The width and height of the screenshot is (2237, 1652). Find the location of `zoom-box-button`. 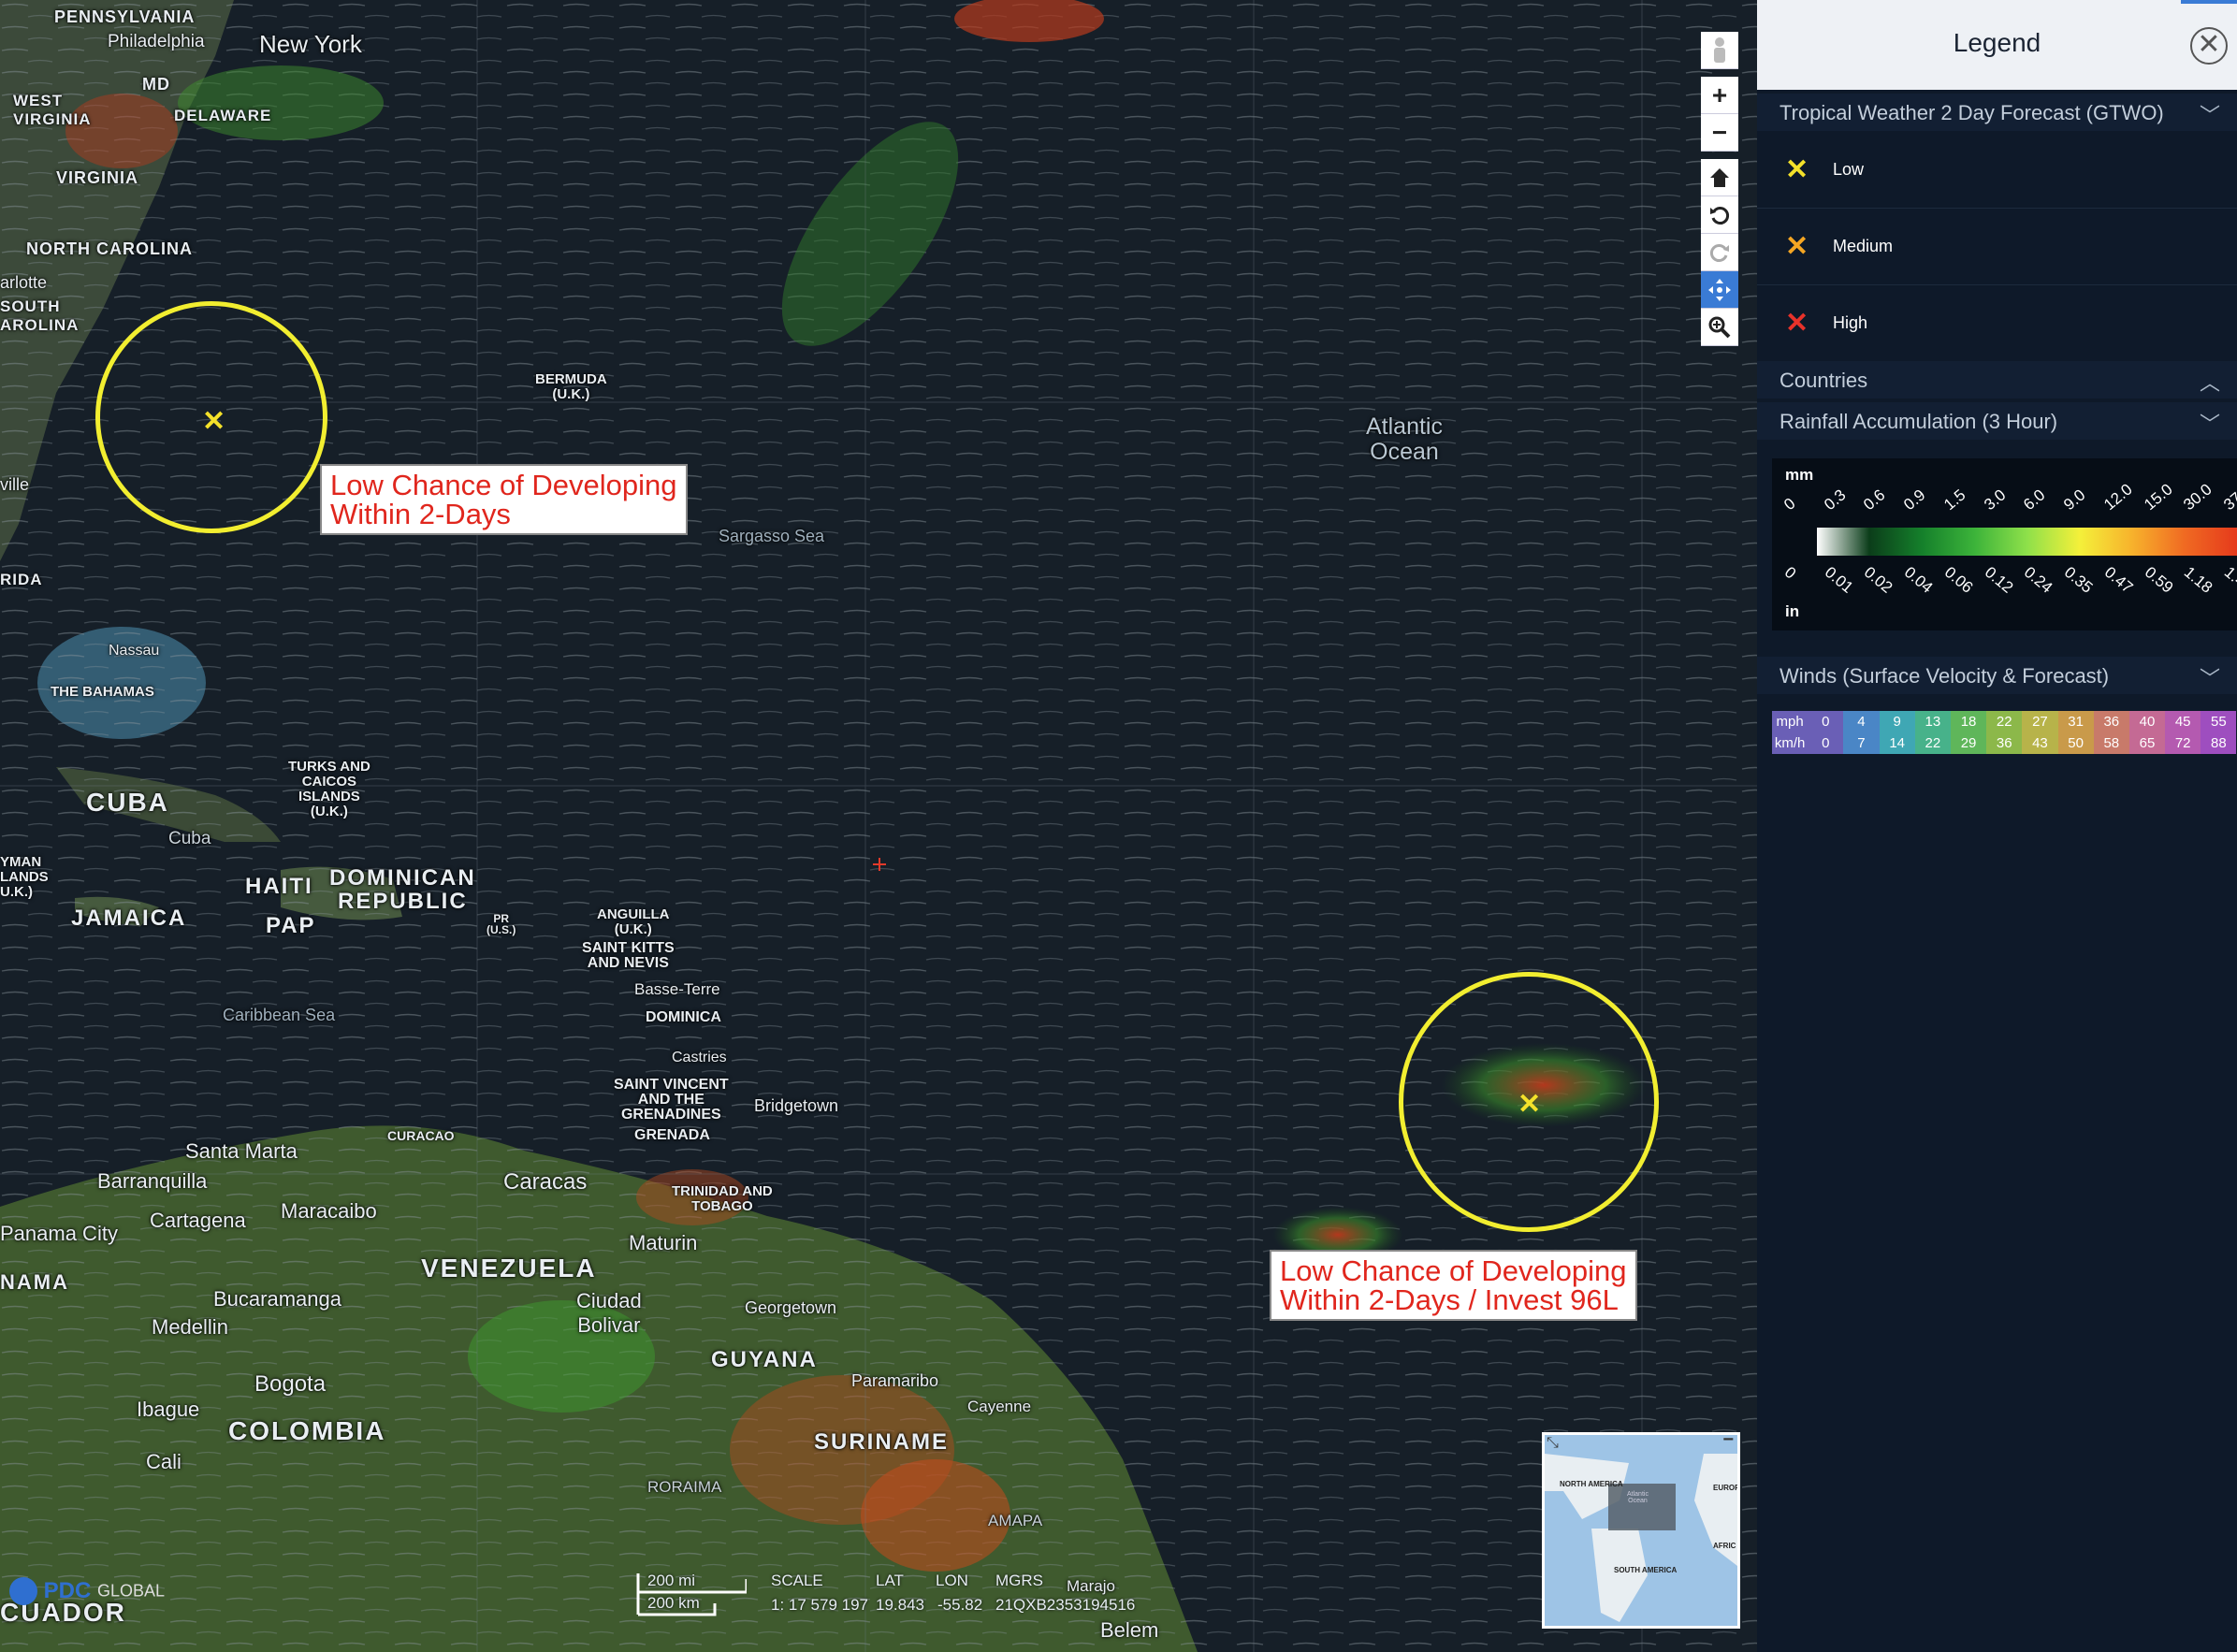

zoom-box-button is located at coordinates (1720, 327).